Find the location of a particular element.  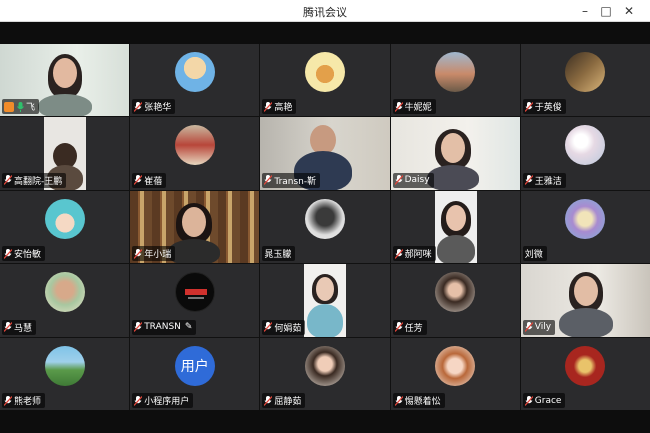

maximize-icon: □ is located at coordinates (606, 11).